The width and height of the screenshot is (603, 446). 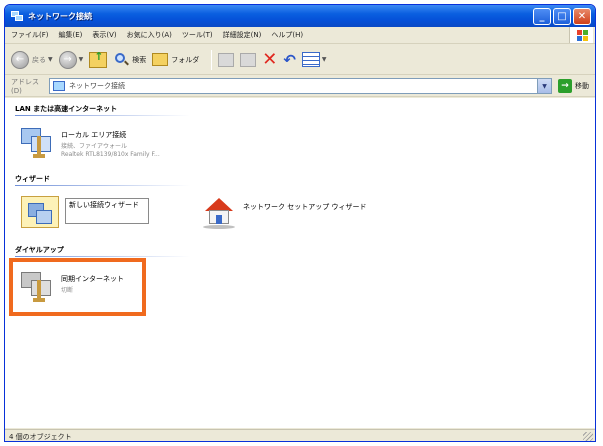 What do you see at coordinates (77, 287) in the screenshot?
I see `annotation-highlight-box` at bounding box center [77, 287].